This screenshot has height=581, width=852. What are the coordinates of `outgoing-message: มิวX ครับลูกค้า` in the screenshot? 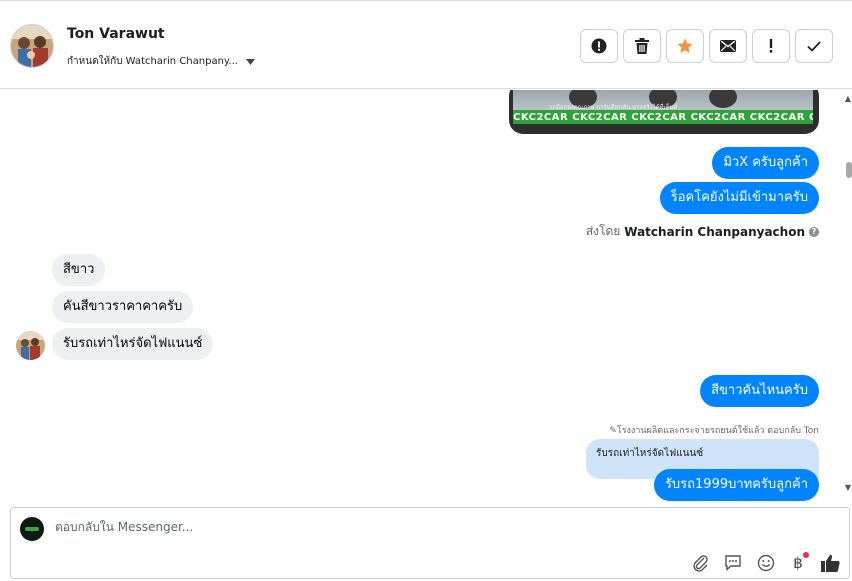 It's located at (765, 163).